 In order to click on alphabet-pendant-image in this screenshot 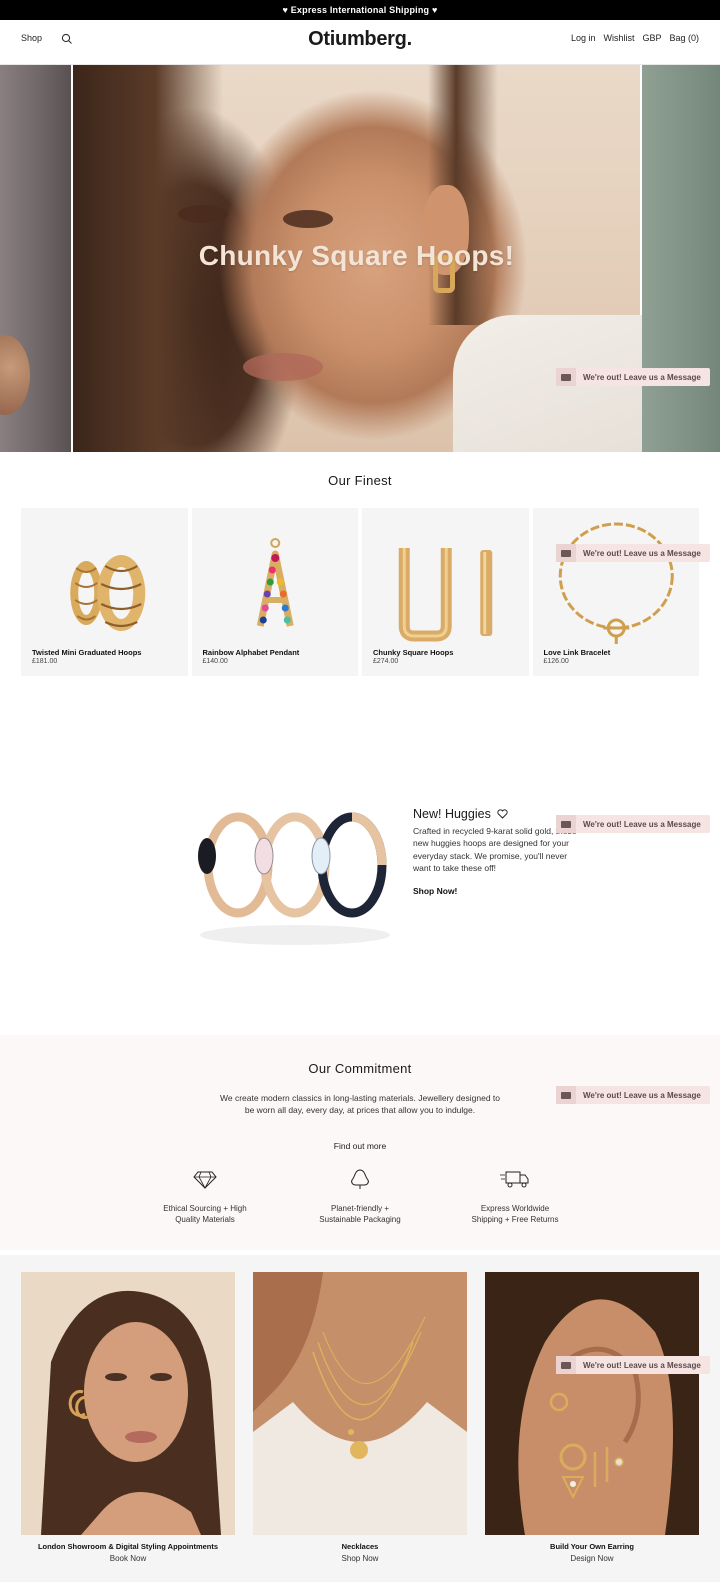, I will do `click(275, 576)`.